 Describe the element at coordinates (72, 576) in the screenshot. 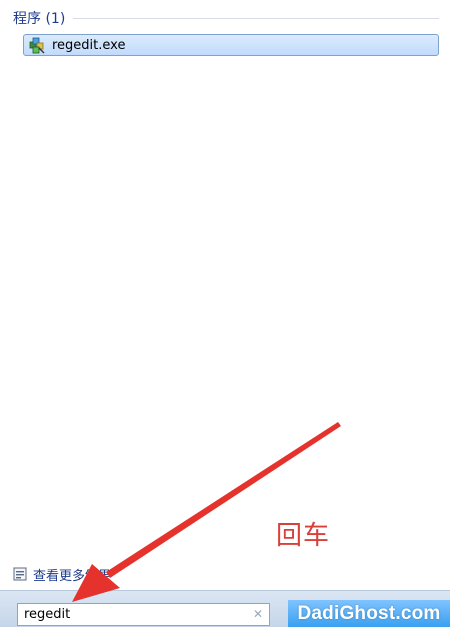

I see `see-more-label: 查看更多结果` at that location.